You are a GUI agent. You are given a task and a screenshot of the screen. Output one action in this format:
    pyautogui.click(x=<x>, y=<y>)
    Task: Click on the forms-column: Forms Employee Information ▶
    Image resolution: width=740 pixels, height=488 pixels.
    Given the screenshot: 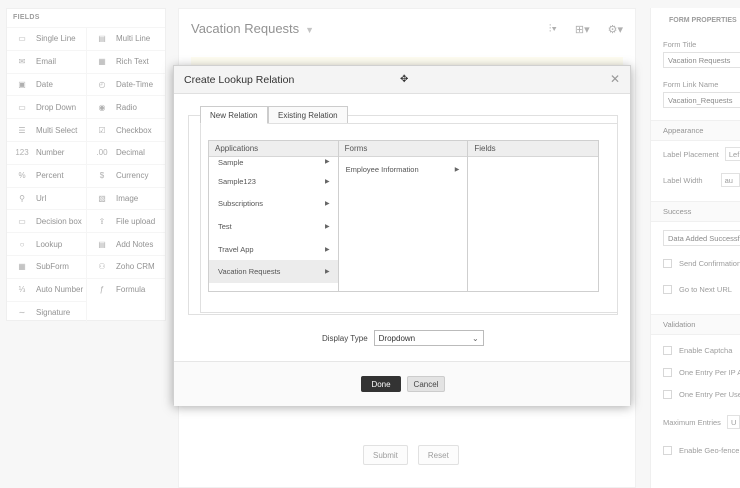 What is the action you would take?
    pyautogui.click(x=403, y=216)
    